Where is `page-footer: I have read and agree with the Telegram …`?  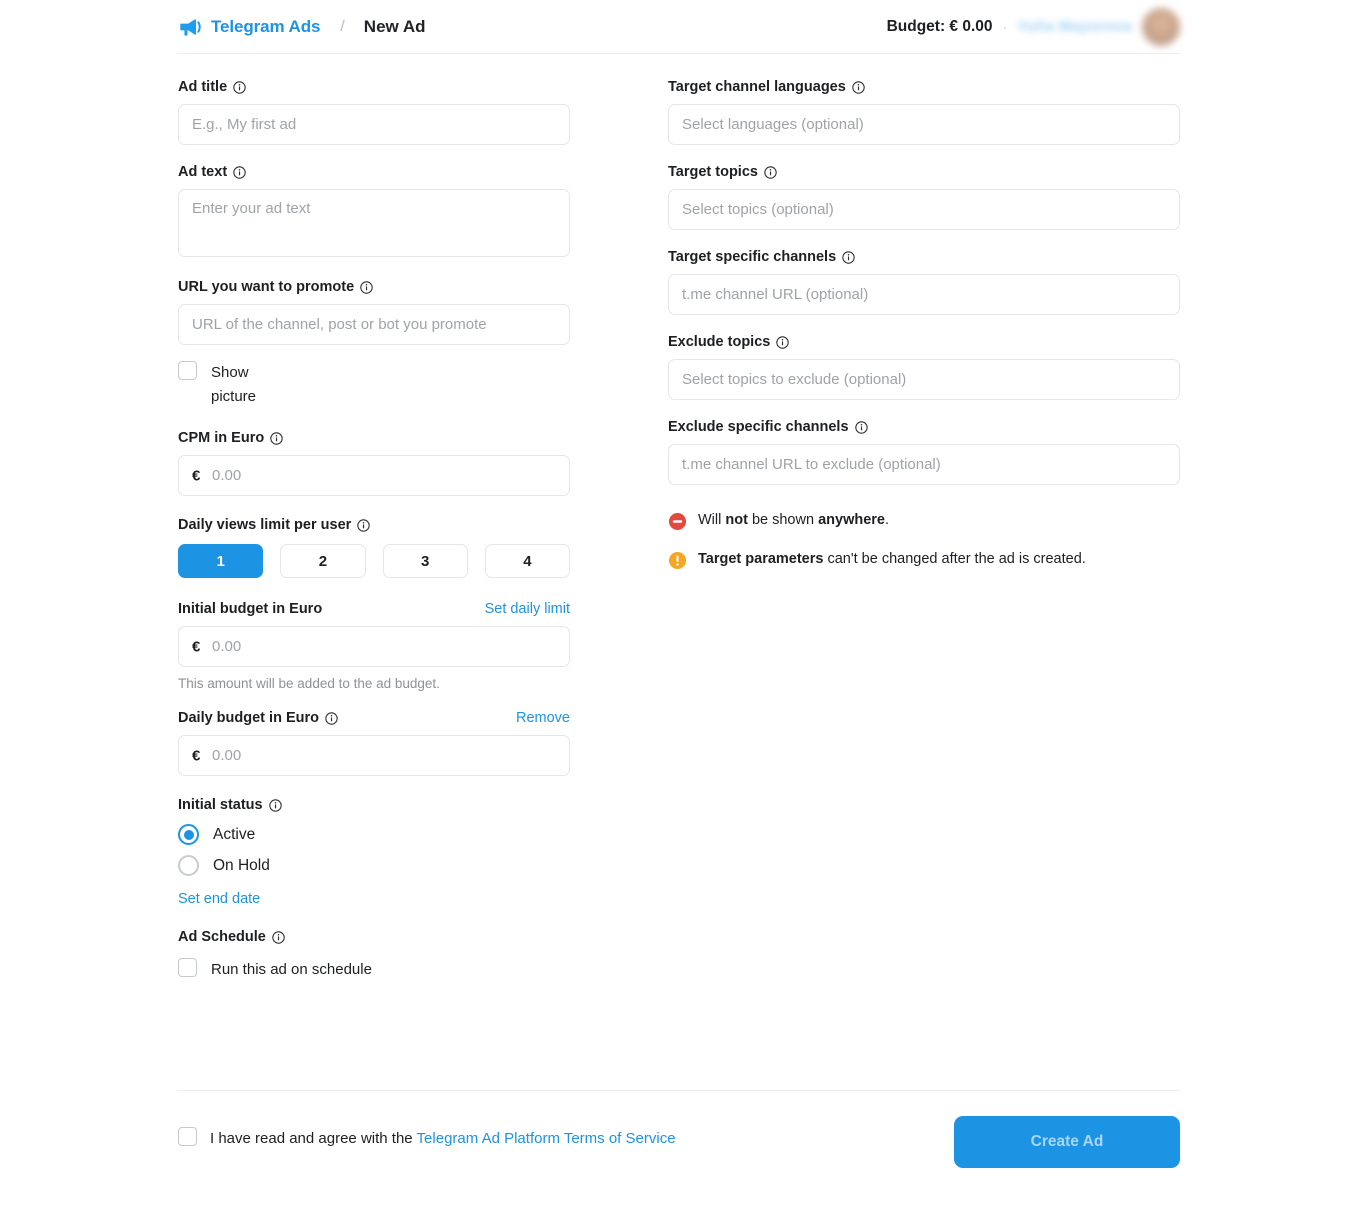 page-footer: I have read and agree with the Telegram … is located at coordinates (679, 1142).